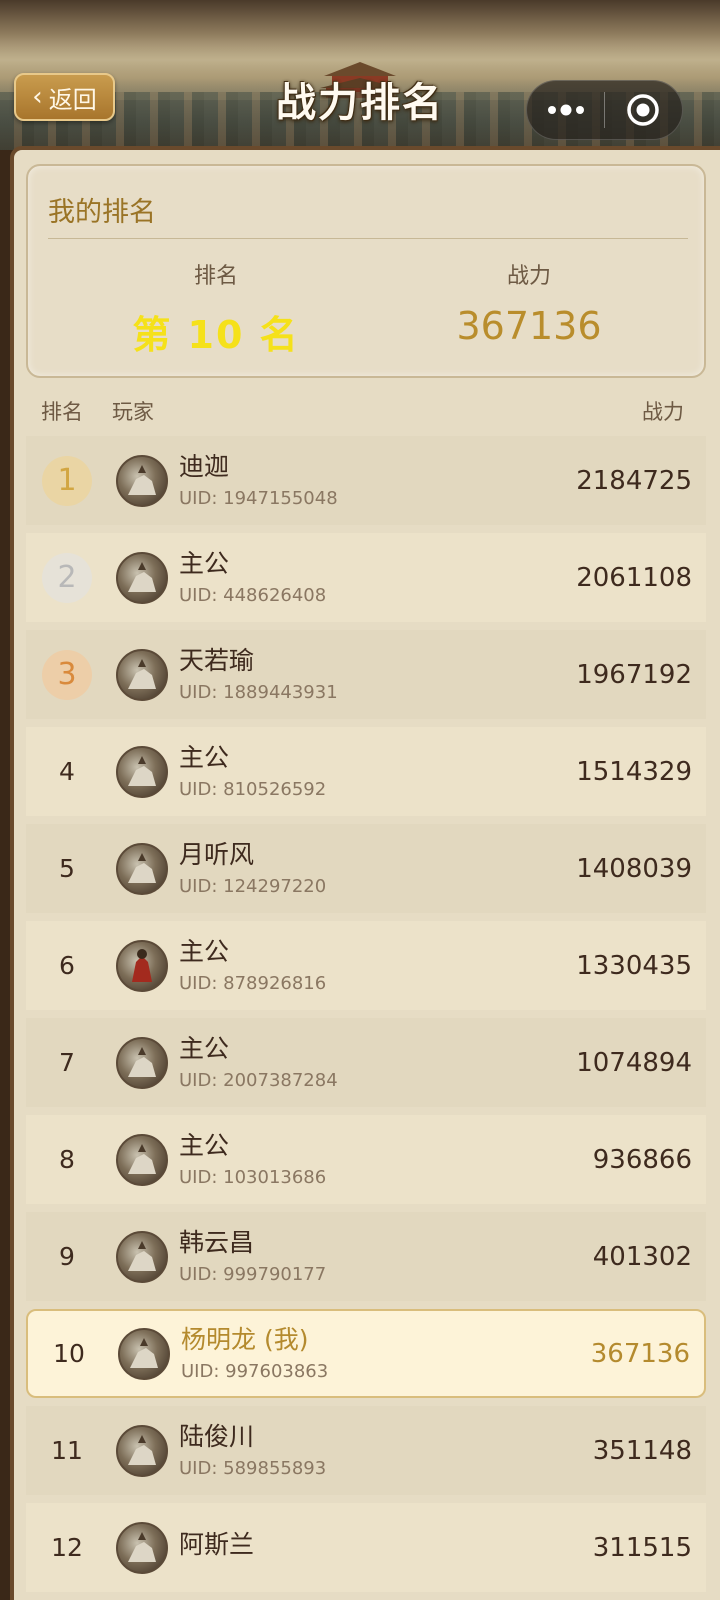 The image size is (720, 1600). Describe the element at coordinates (634, 965) in the screenshot. I see `player-power: 1330435` at that location.